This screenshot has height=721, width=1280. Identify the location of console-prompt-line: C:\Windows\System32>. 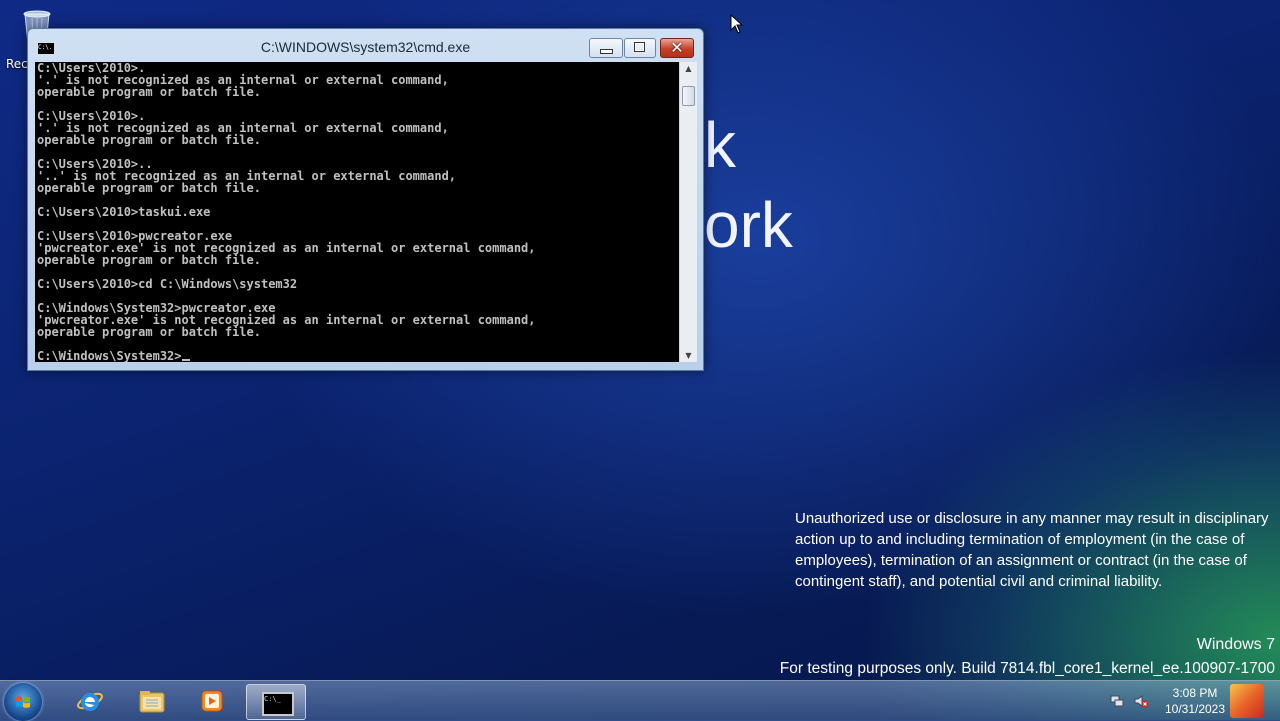
(357, 356).